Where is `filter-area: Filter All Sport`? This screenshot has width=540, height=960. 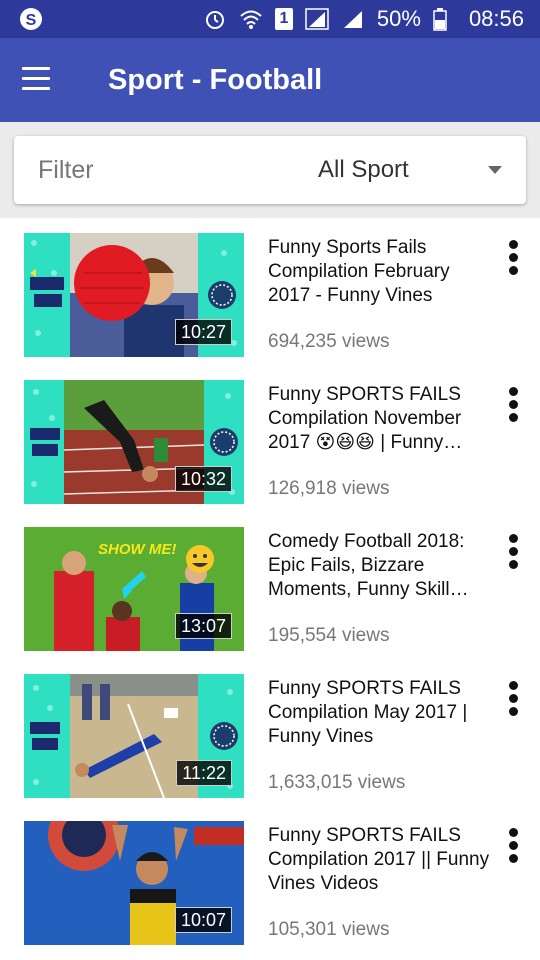 filter-area: Filter All Sport is located at coordinates (270, 170).